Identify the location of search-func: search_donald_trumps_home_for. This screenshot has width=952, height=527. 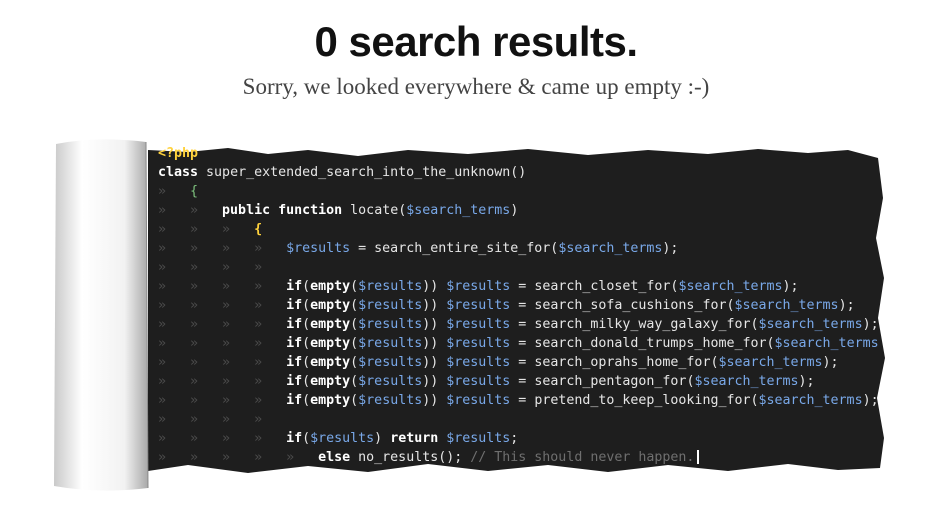
(650, 343).